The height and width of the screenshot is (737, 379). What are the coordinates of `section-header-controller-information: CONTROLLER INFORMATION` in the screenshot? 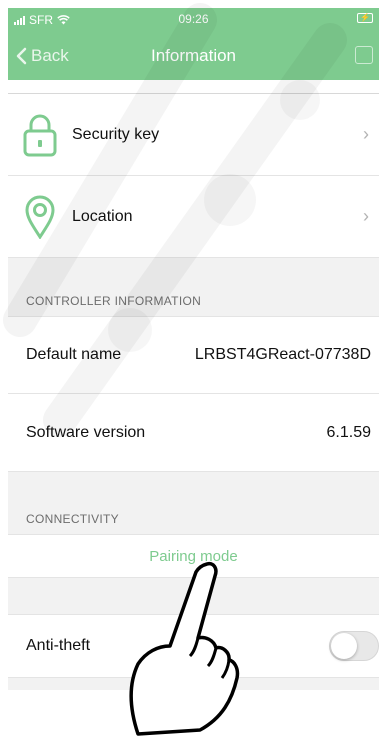 It's located at (193, 287).